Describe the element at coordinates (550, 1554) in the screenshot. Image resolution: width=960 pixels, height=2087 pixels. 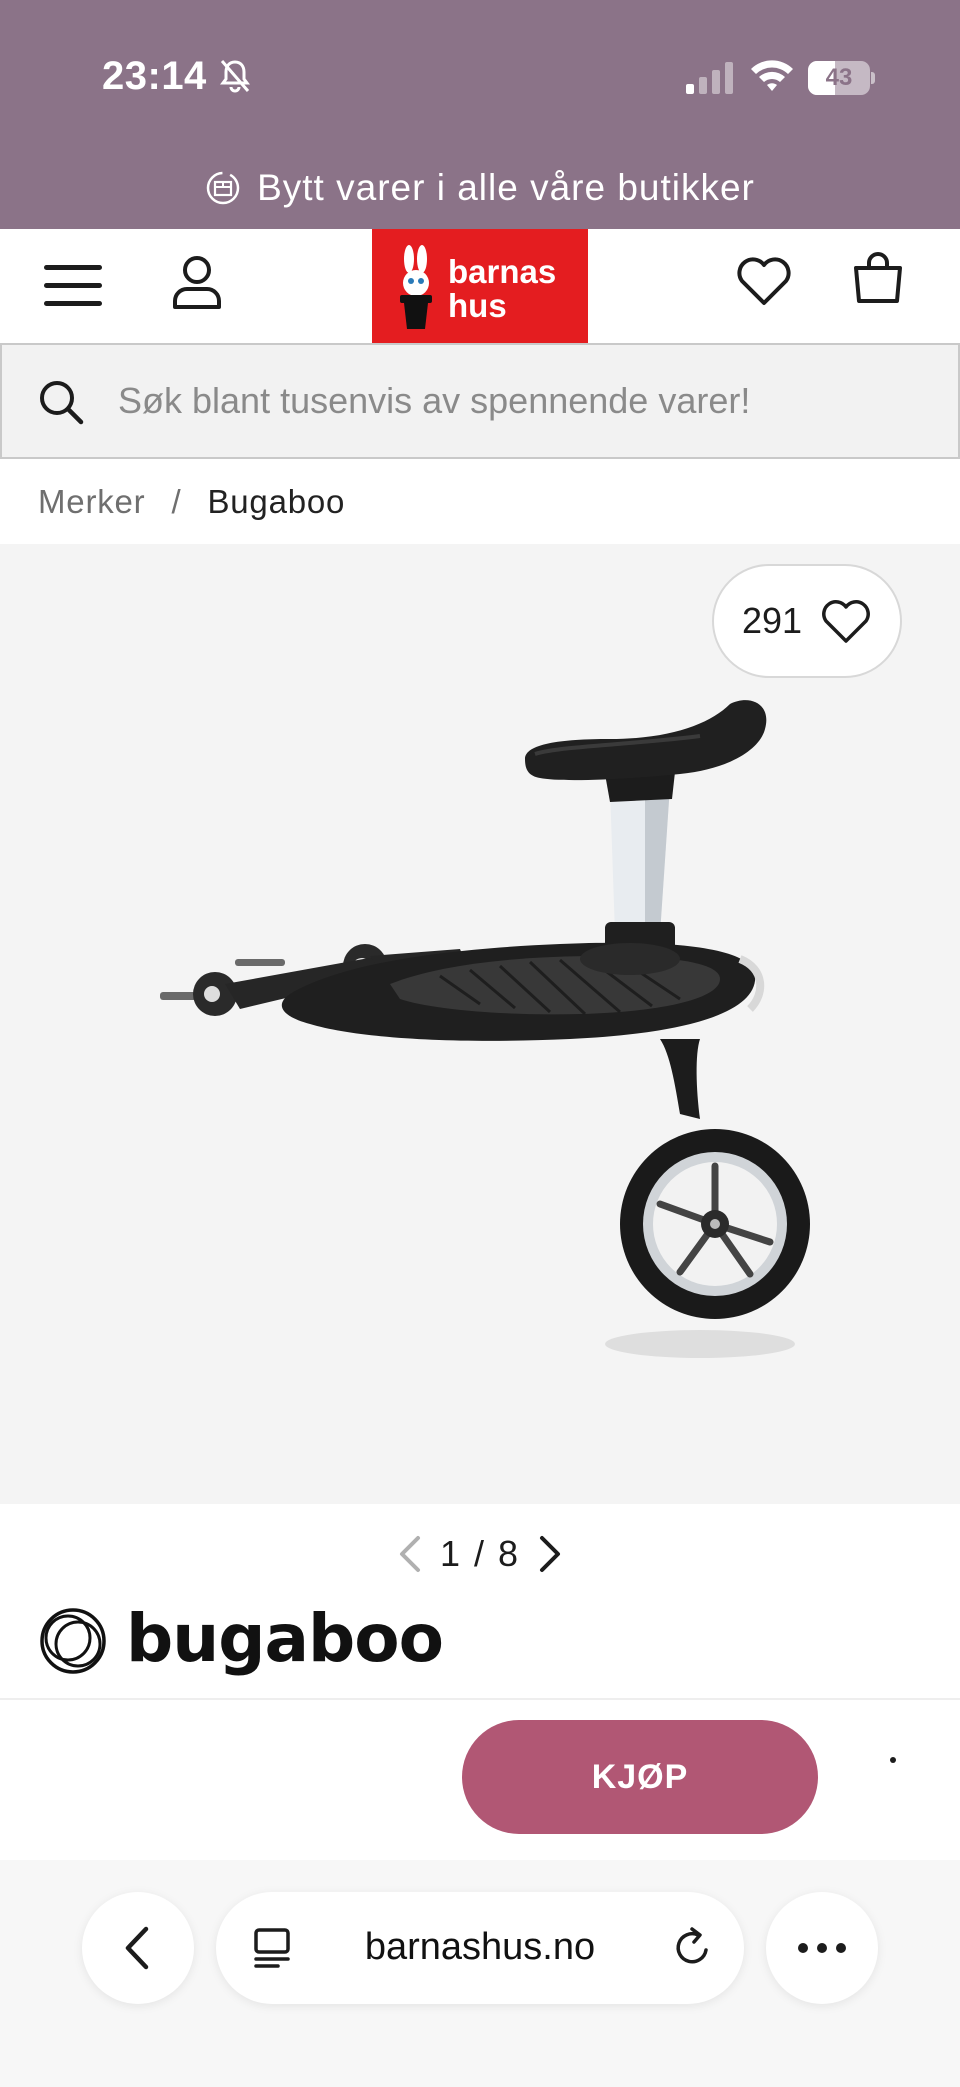
I see `chevron-right-icon` at that location.